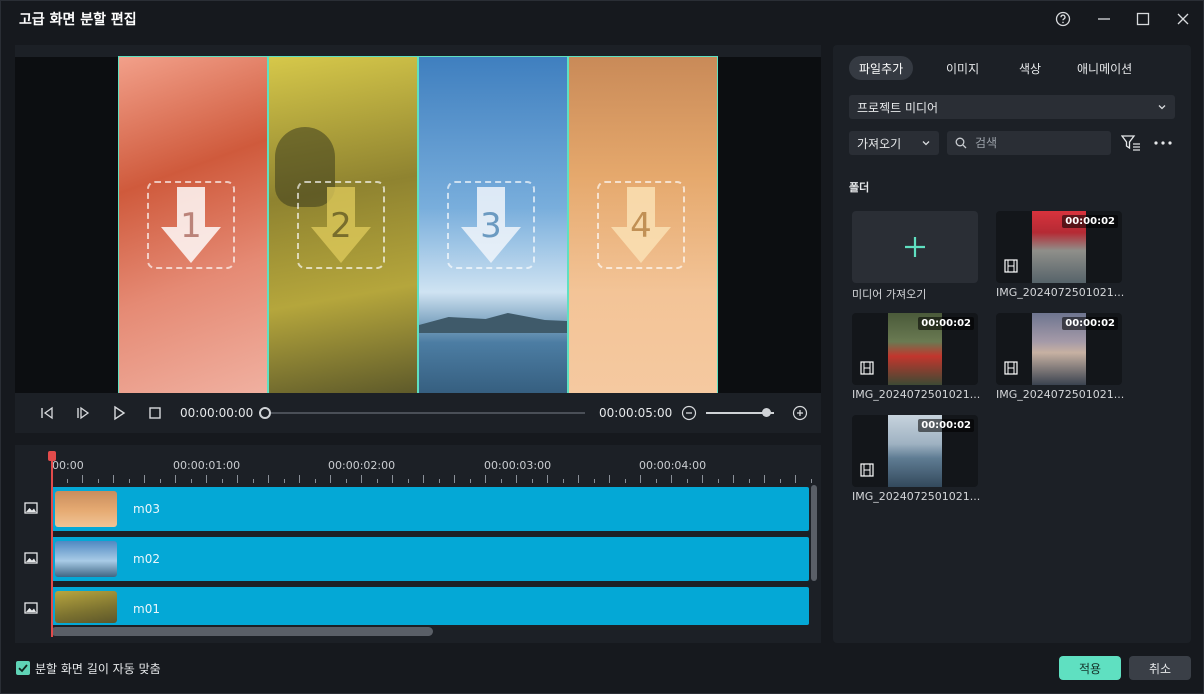 This screenshot has height=694, width=1204. Describe the element at coordinates (1090, 668) in the screenshot. I see `apply-button: 적용` at that location.